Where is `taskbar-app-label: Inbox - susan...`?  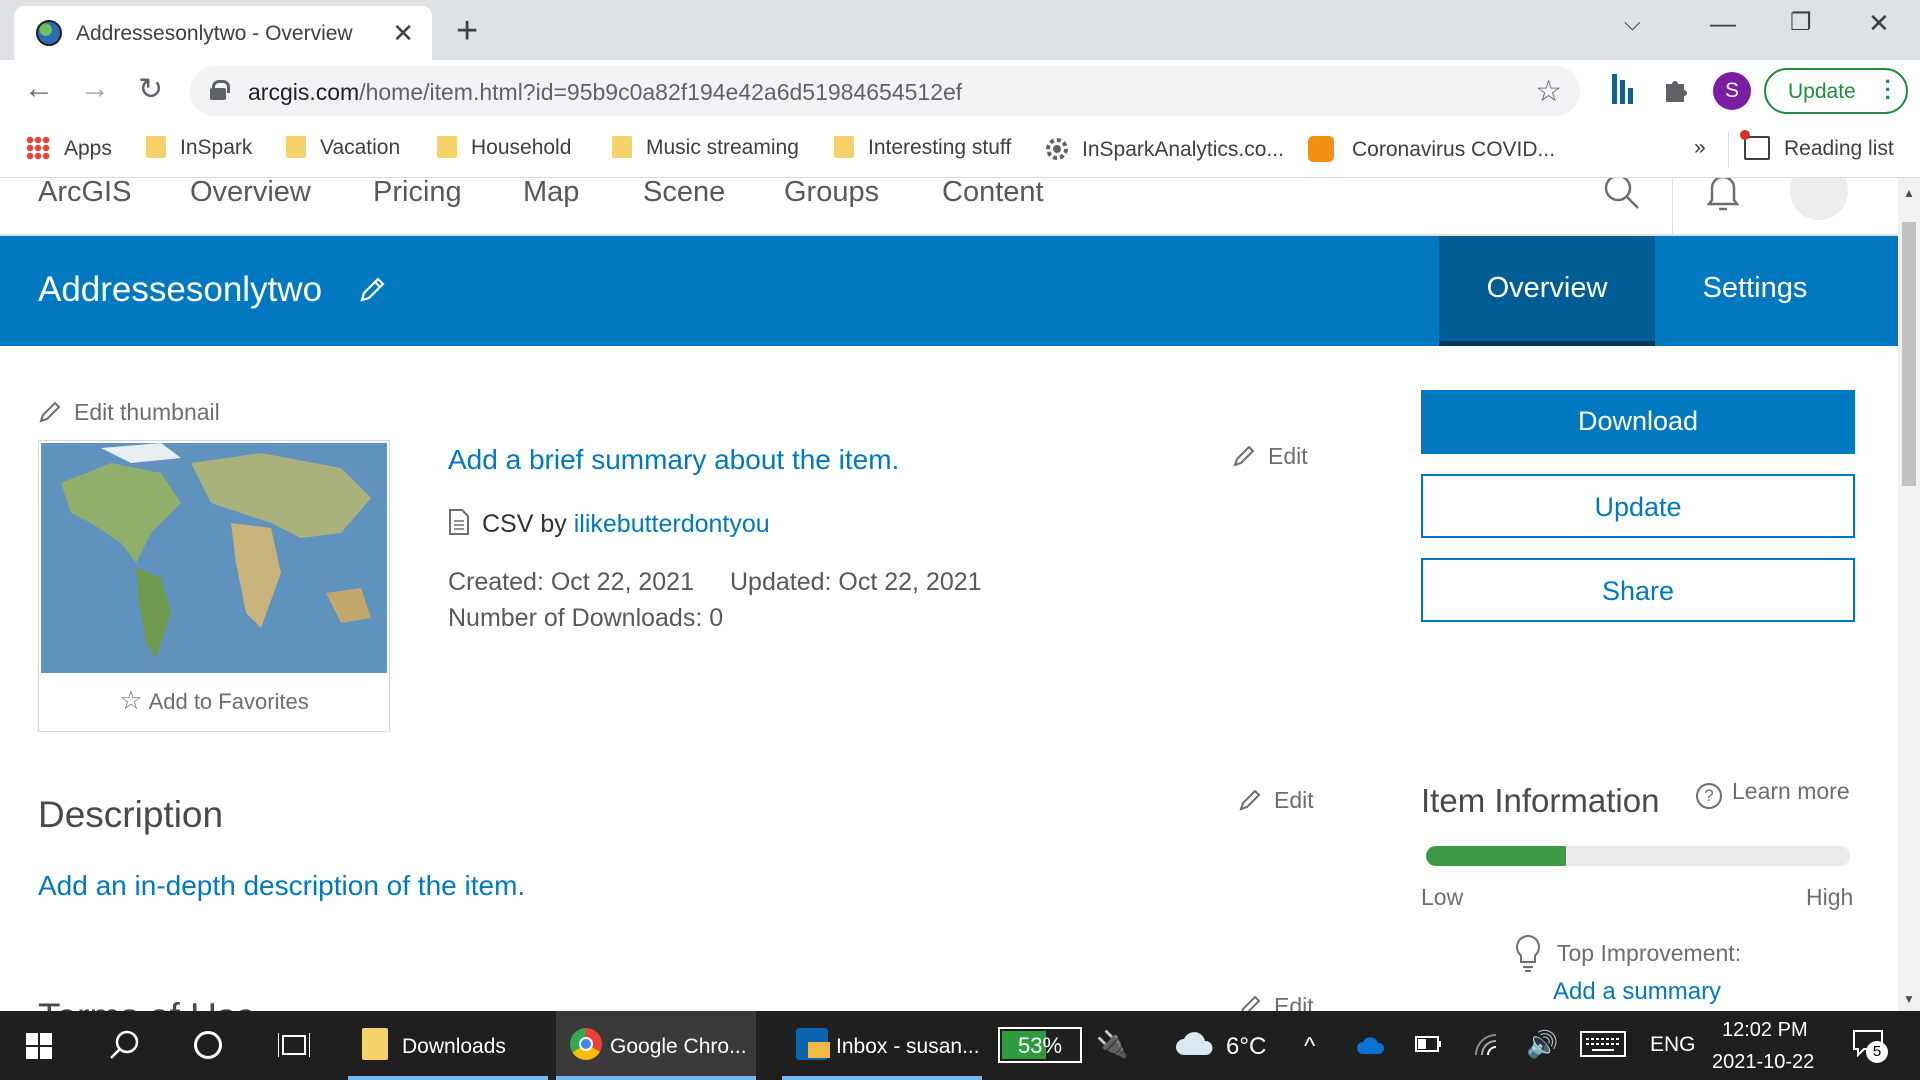
taskbar-app-label: Inbox - susan... is located at coordinates (908, 1046).